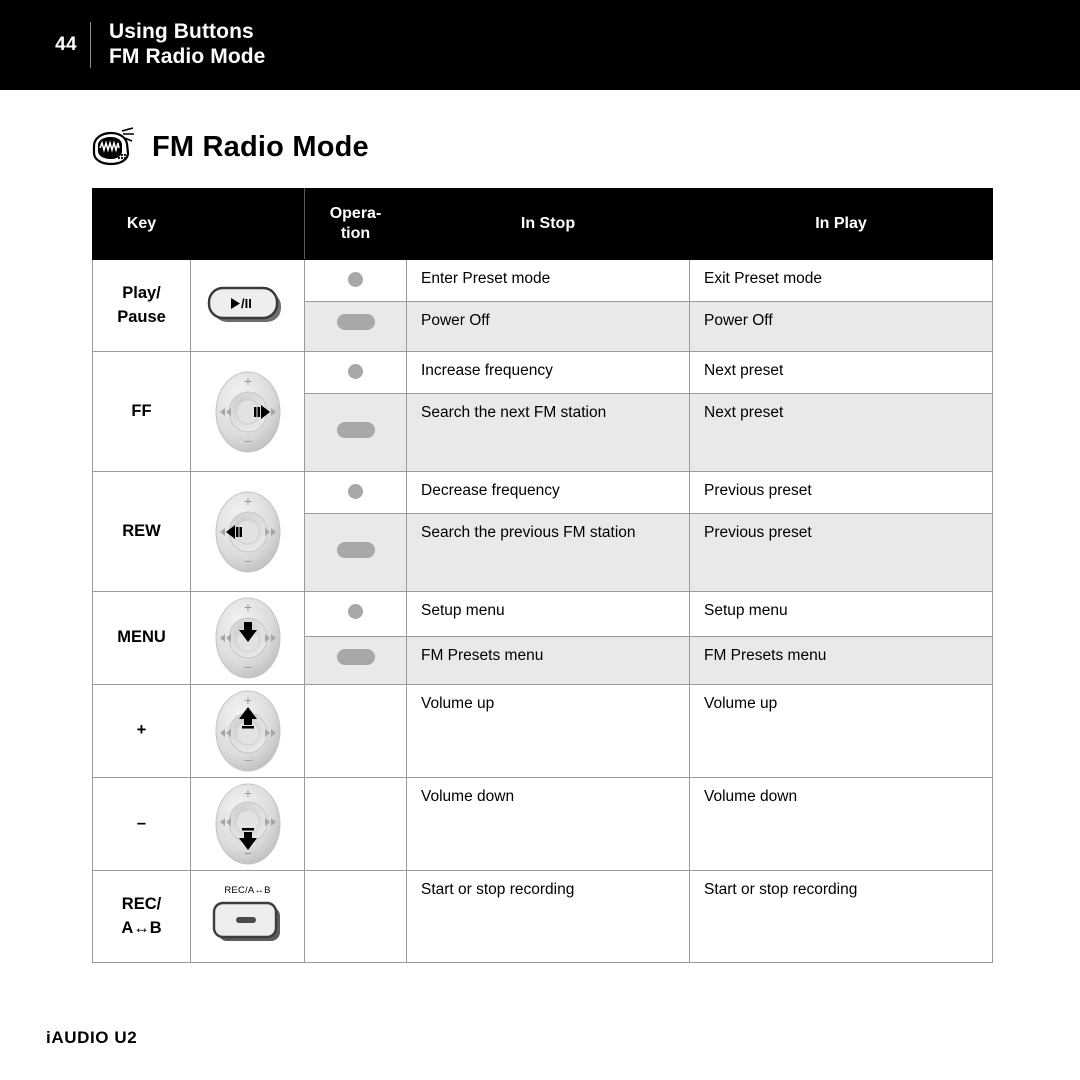 This screenshot has height=1080, width=1080. I want to click on key-label-line1: REW, so click(141, 530).